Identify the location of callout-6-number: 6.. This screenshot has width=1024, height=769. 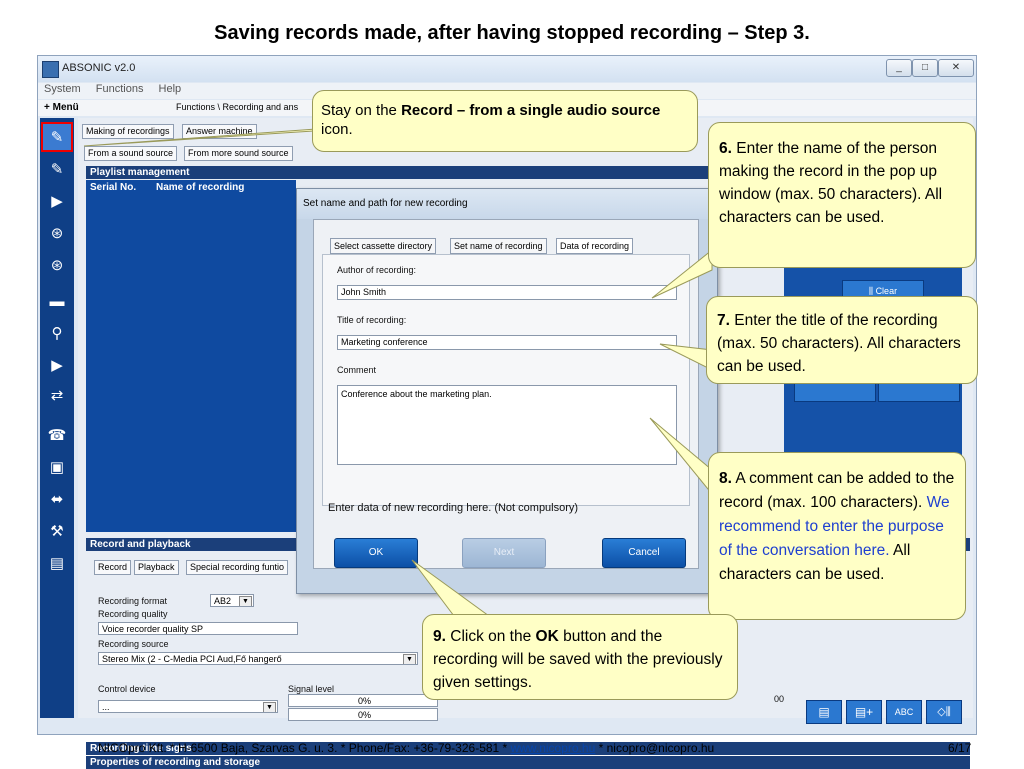
(725, 148).